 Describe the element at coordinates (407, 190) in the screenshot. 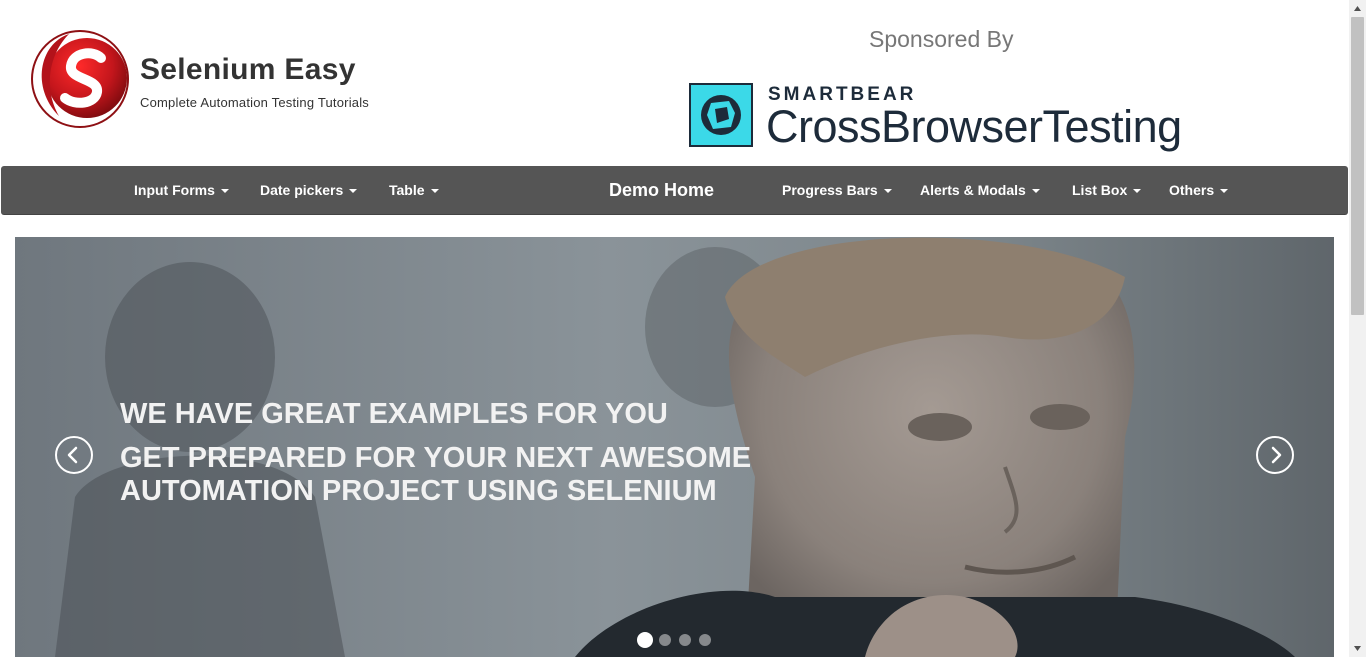

I see `nav-label: Table` at that location.